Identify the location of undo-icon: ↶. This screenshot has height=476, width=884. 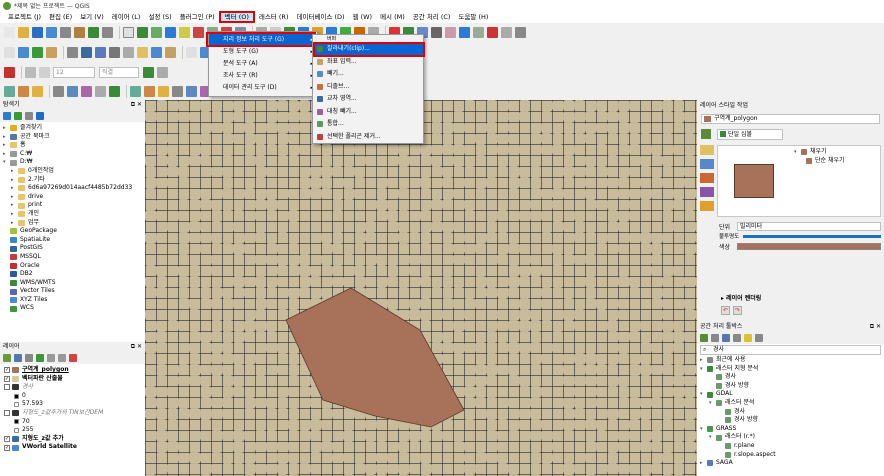
(725, 310).